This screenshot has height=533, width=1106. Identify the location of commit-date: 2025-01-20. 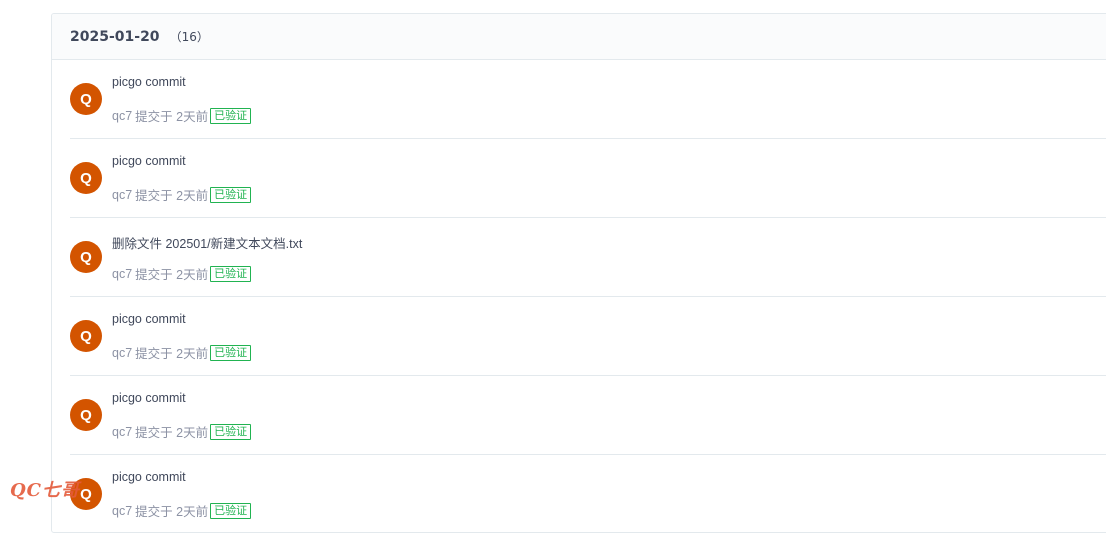
(115, 36).